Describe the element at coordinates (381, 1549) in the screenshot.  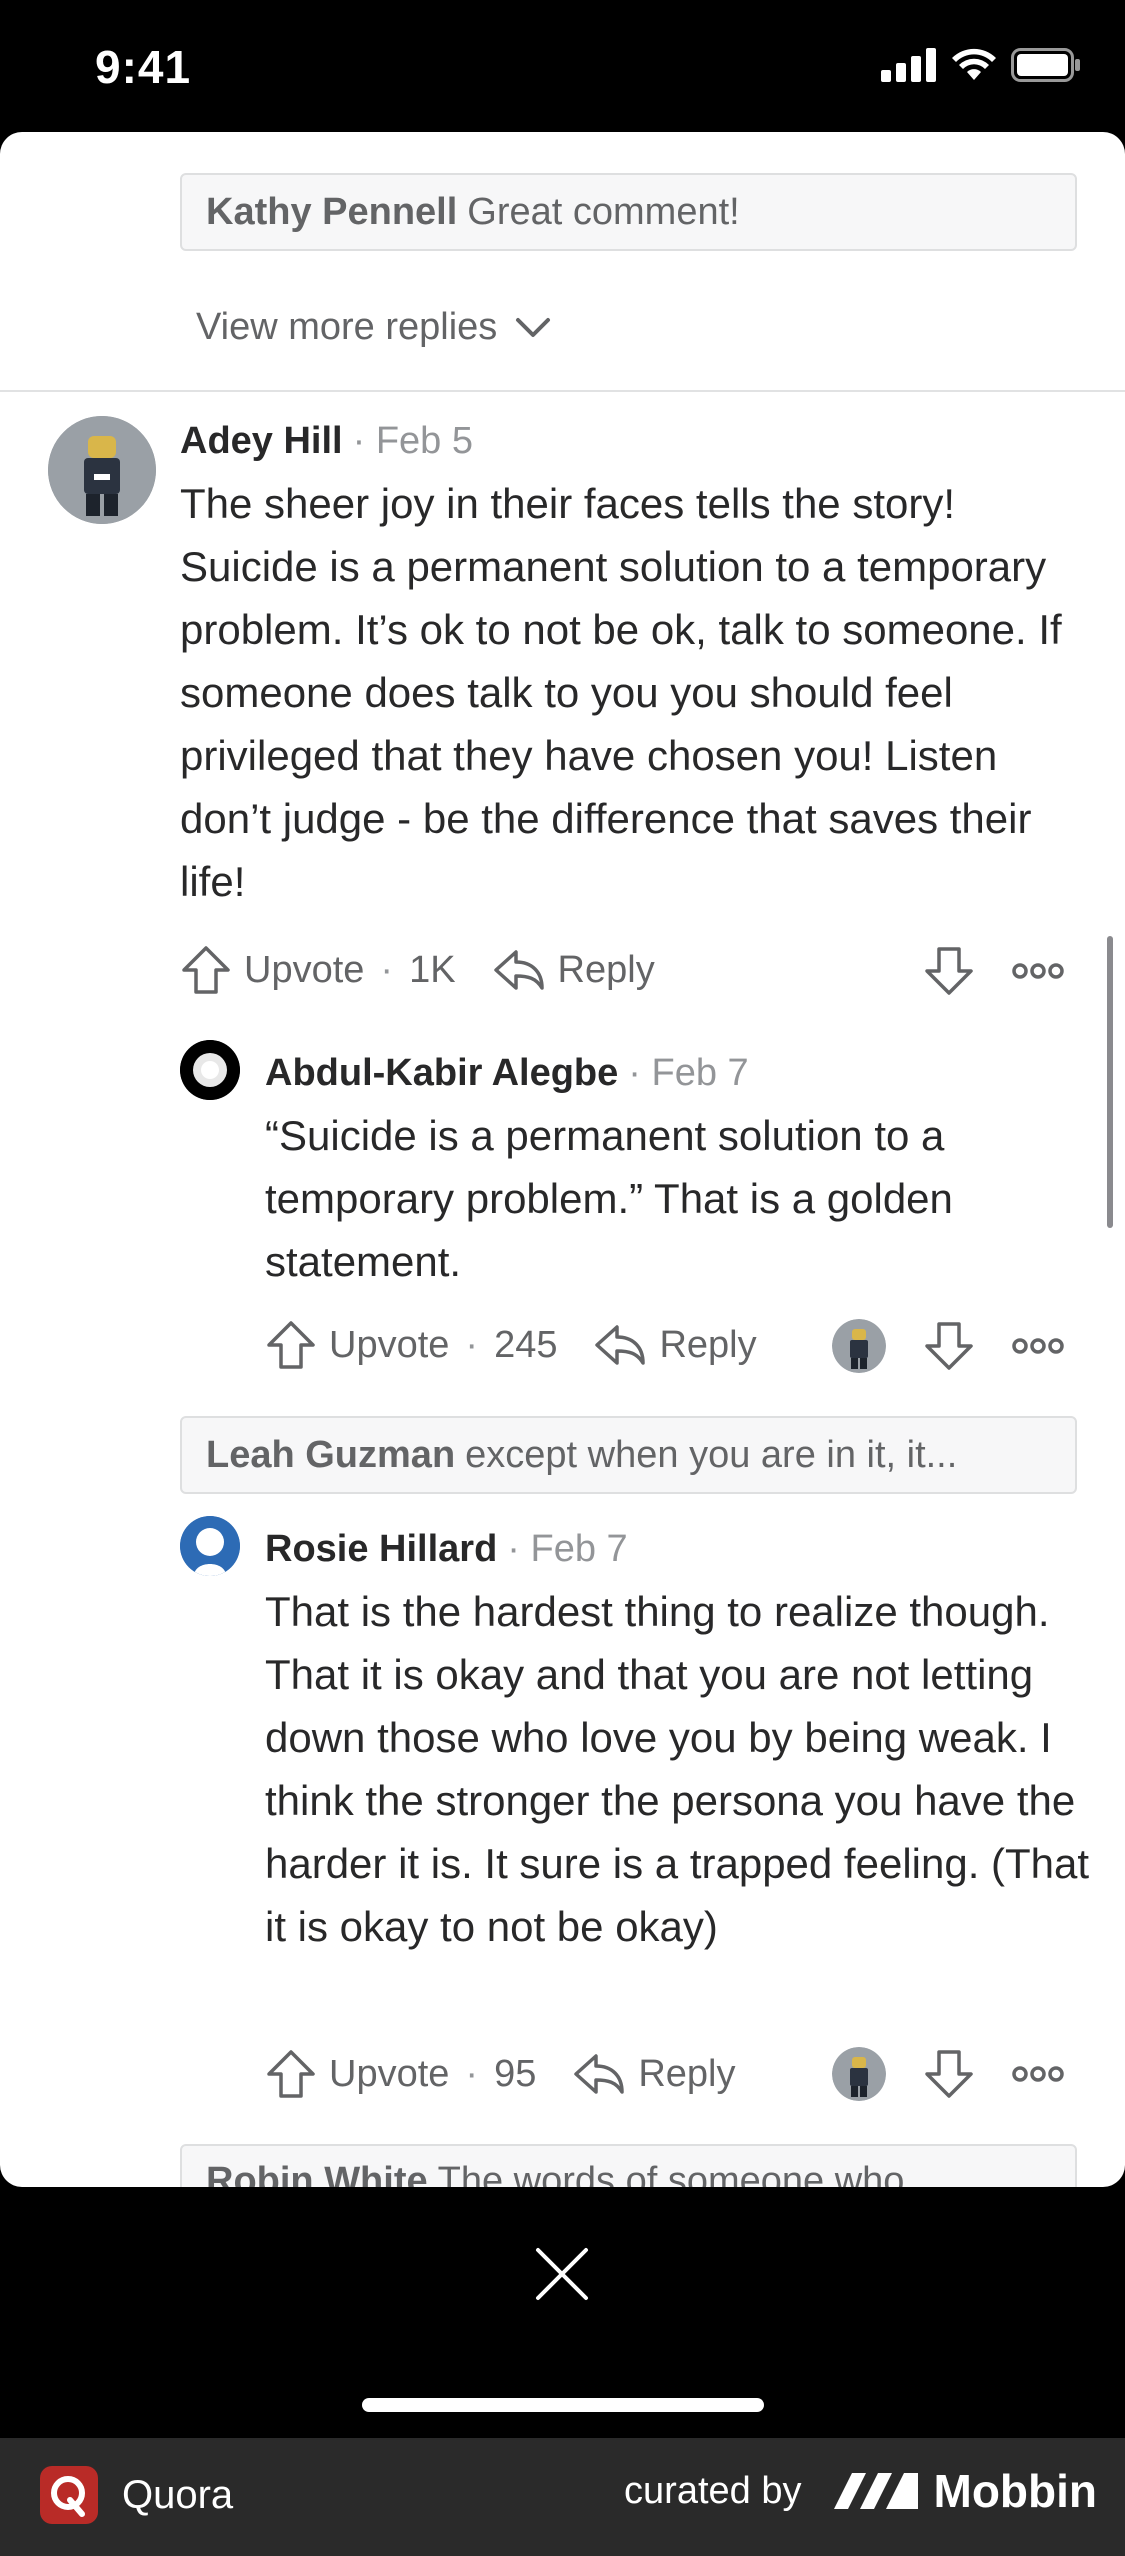
I see `comment-author: Rosie Hillard` at that location.